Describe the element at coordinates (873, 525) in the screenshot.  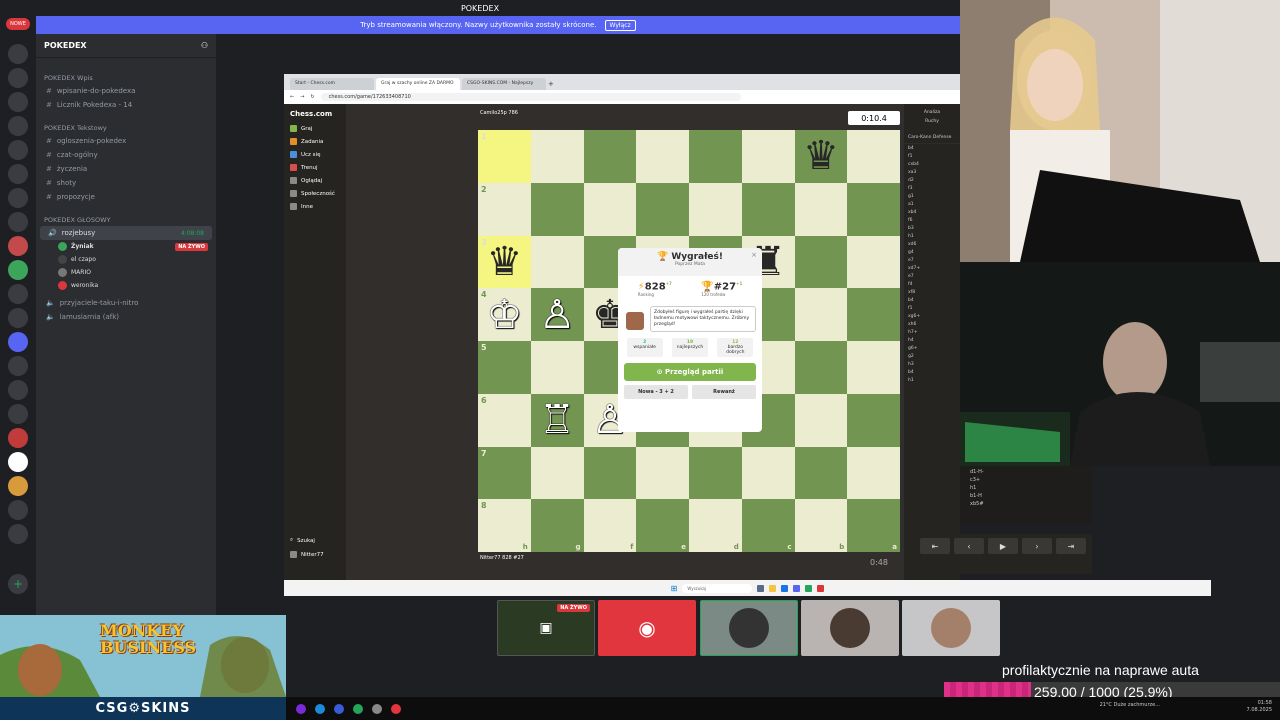
I see `board-square: a` at that location.